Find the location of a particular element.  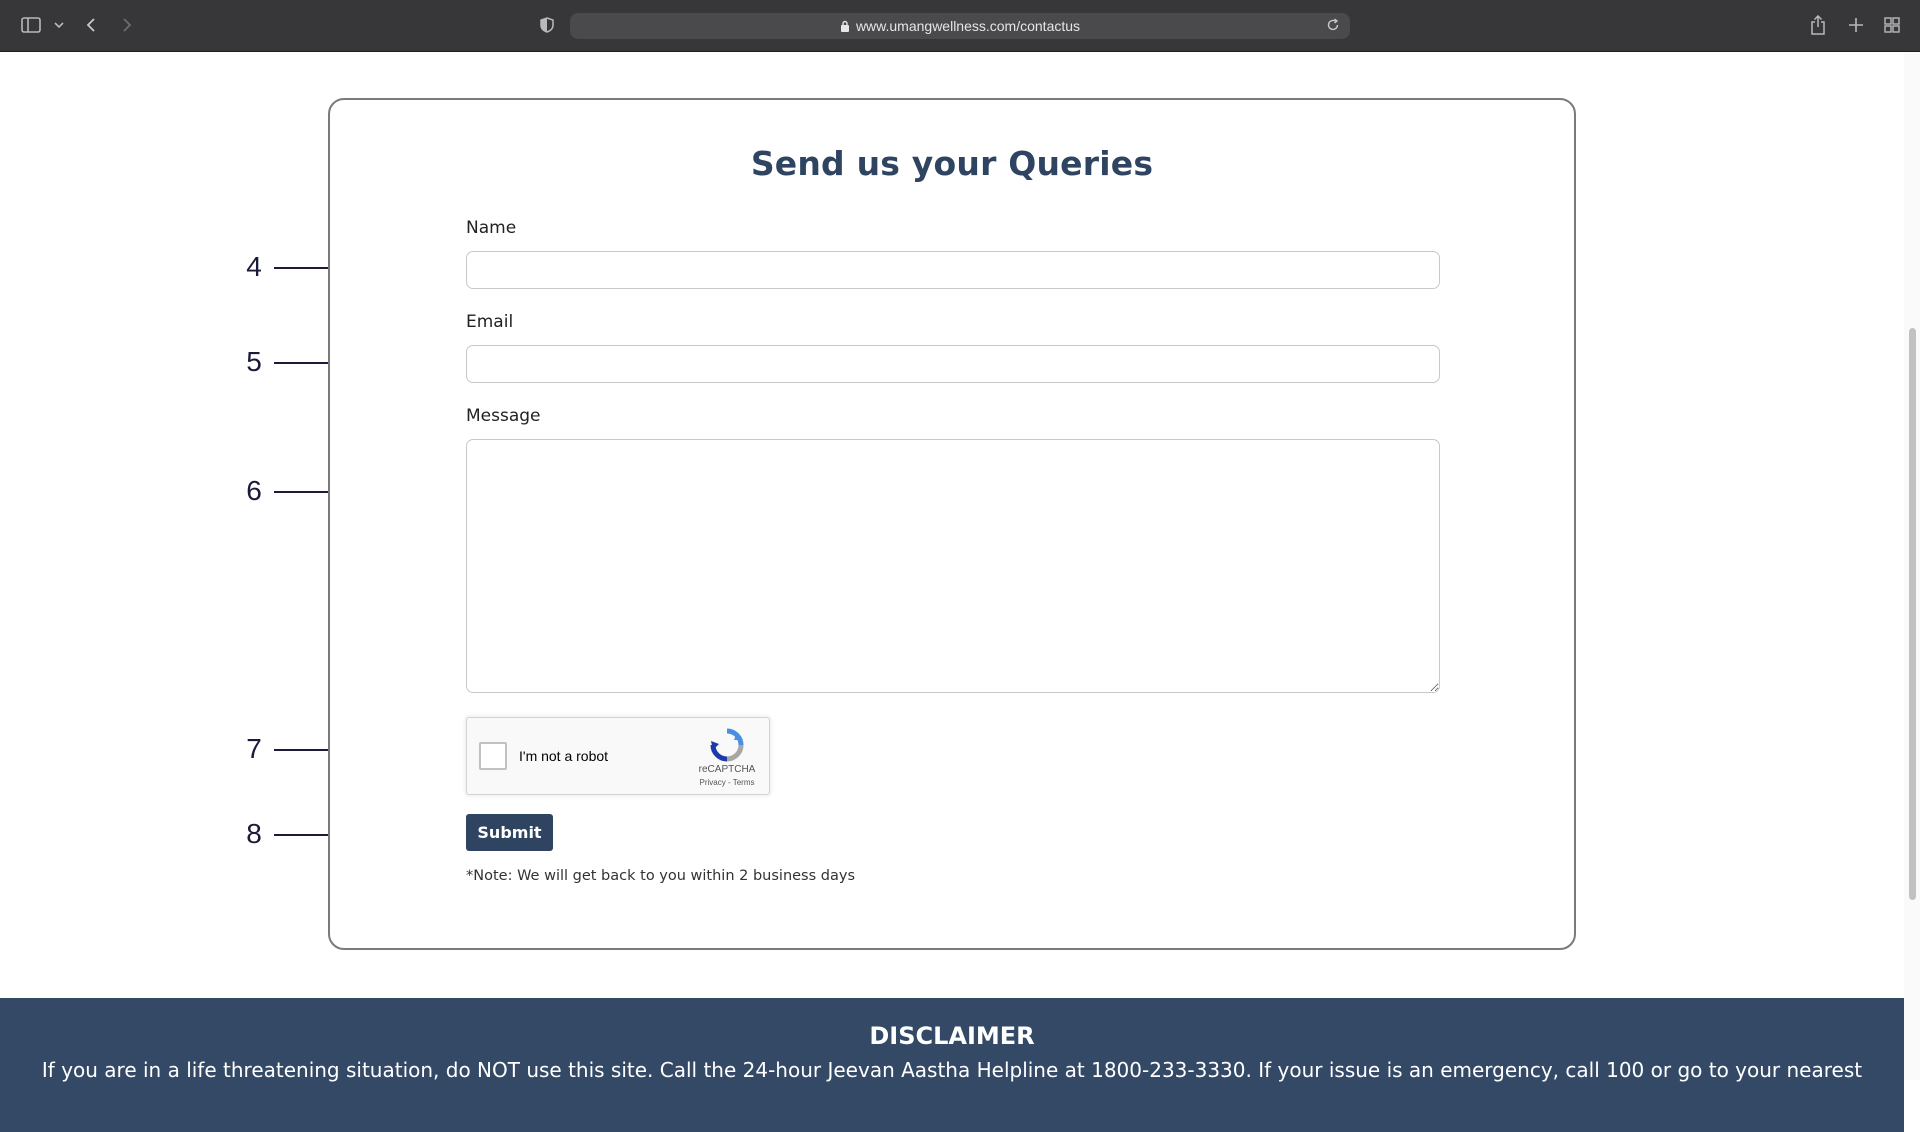

forward-icon is located at coordinates (127, 25).